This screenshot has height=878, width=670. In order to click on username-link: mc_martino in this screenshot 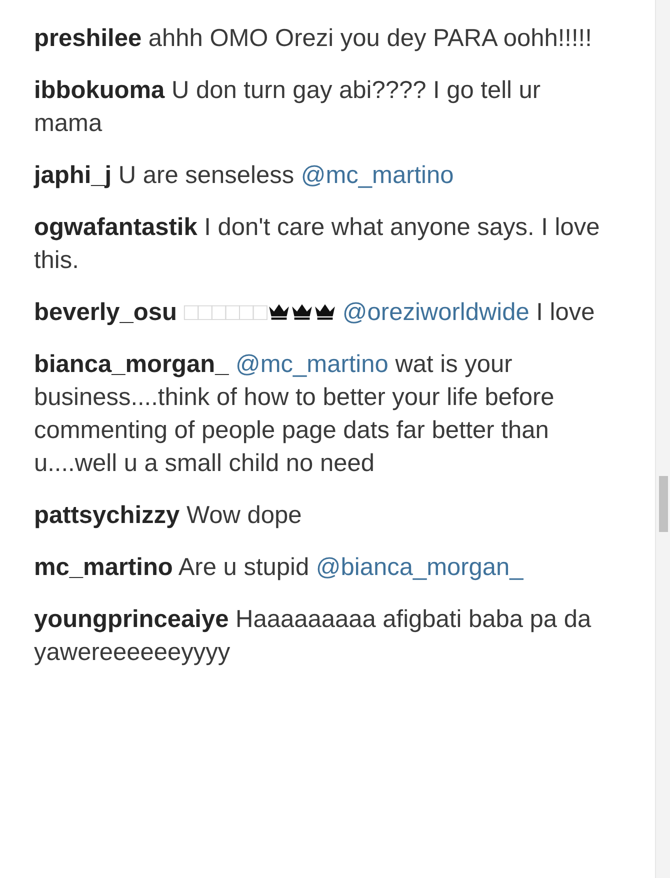, I will do `click(103, 567)`.